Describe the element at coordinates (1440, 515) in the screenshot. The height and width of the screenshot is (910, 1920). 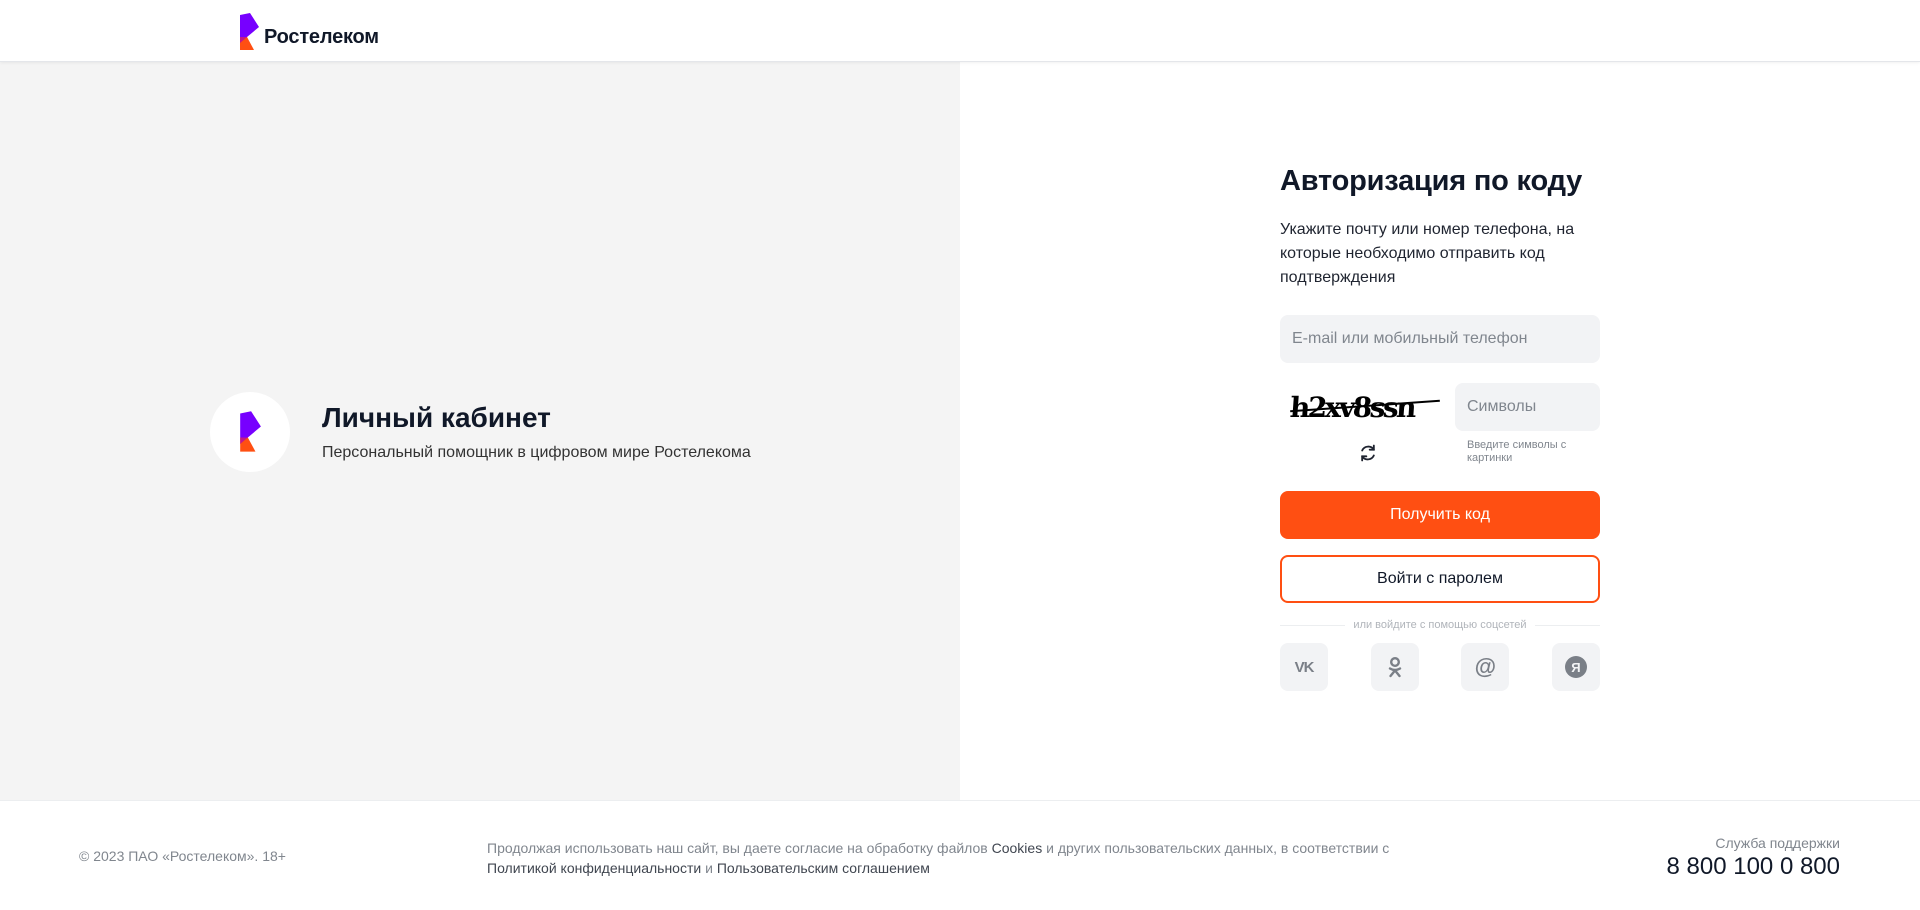
I see `get-code-button: Получить код` at that location.